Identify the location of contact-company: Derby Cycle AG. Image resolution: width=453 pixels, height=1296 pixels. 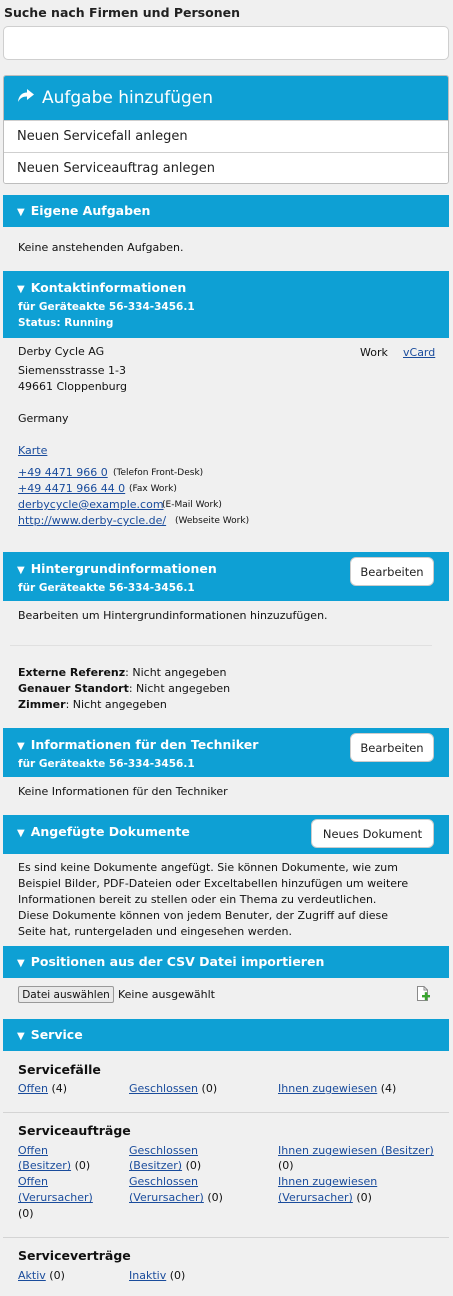
(61, 351).